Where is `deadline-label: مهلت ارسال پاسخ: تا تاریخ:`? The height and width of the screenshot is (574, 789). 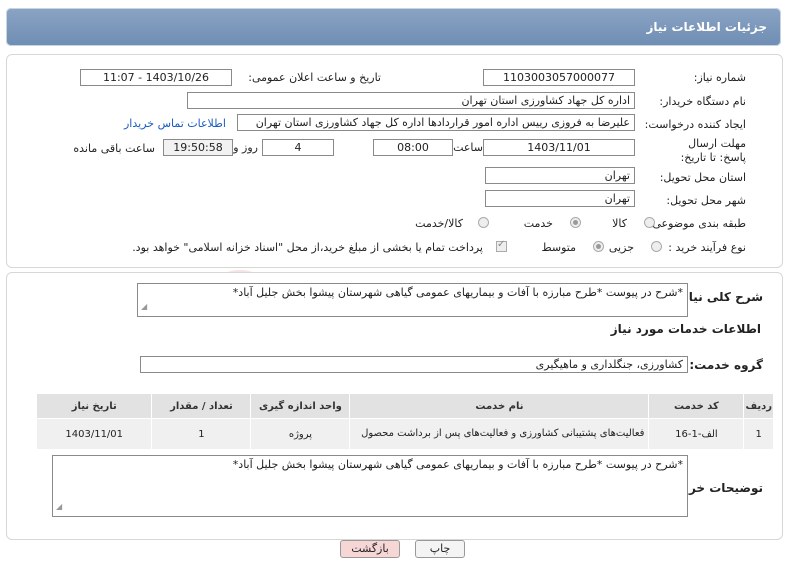
deadline-label: مهلت ارسال پاسخ: تا تاریخ: is located at coordinates (711, 151).